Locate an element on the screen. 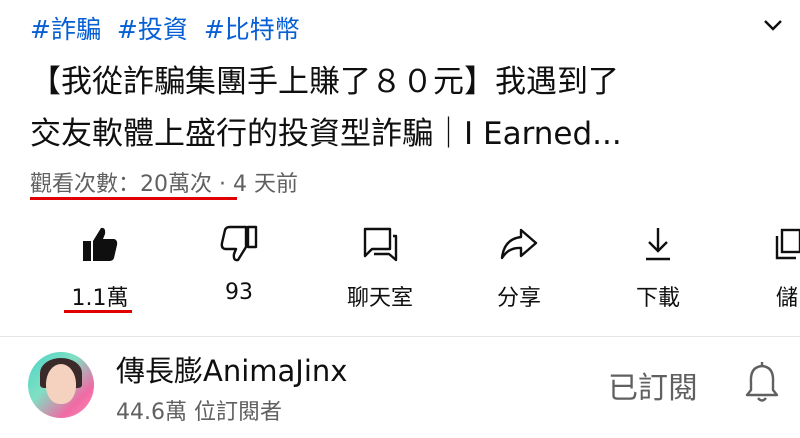  subscriber-count: 44.6萬 位訂閱者 is located at coordinates (199, 412).